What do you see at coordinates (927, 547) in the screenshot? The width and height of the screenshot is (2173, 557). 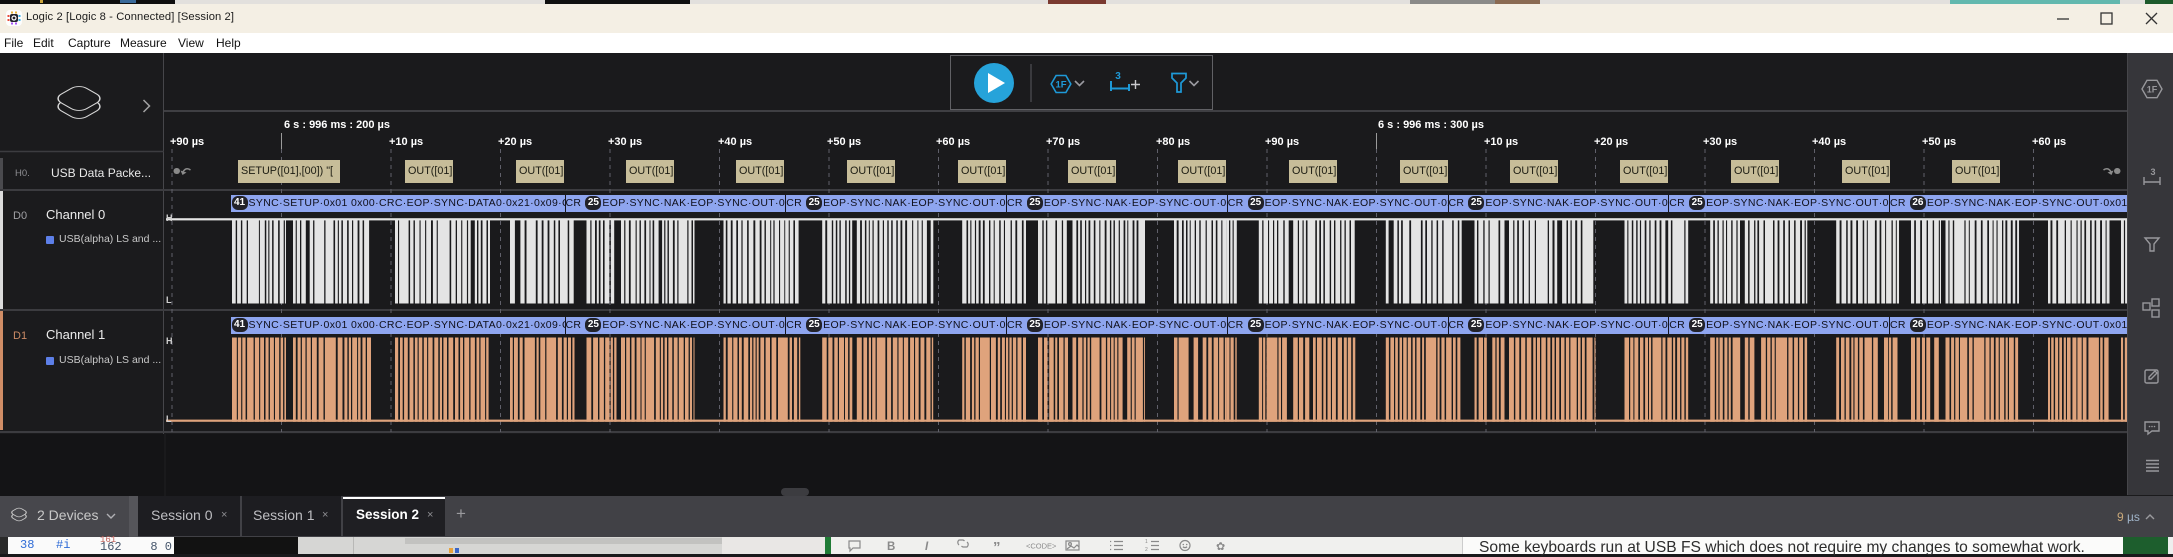 I see `svg-text: I` at bounding box center [927, 547].